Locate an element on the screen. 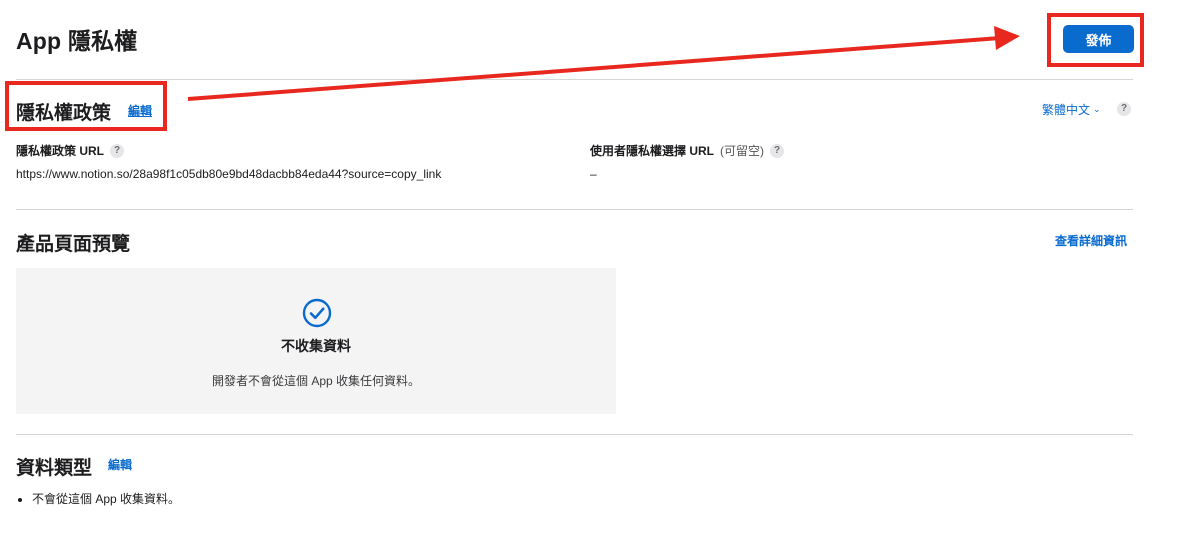  privacy-url-label: 隱私權政策 URL ? is located at coordinates (70, 150).